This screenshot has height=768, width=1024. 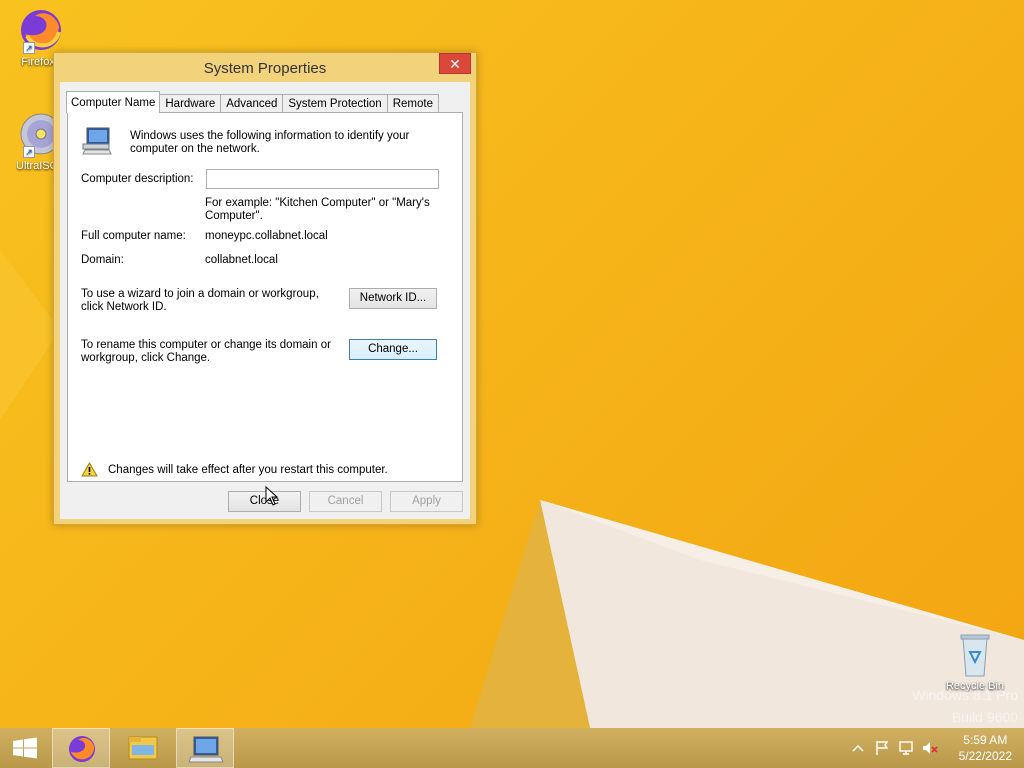 What do you see at coordinates (102, 260) in the screenshot?
I see `domain-label: Domain:` at bounding box center [102, 260].